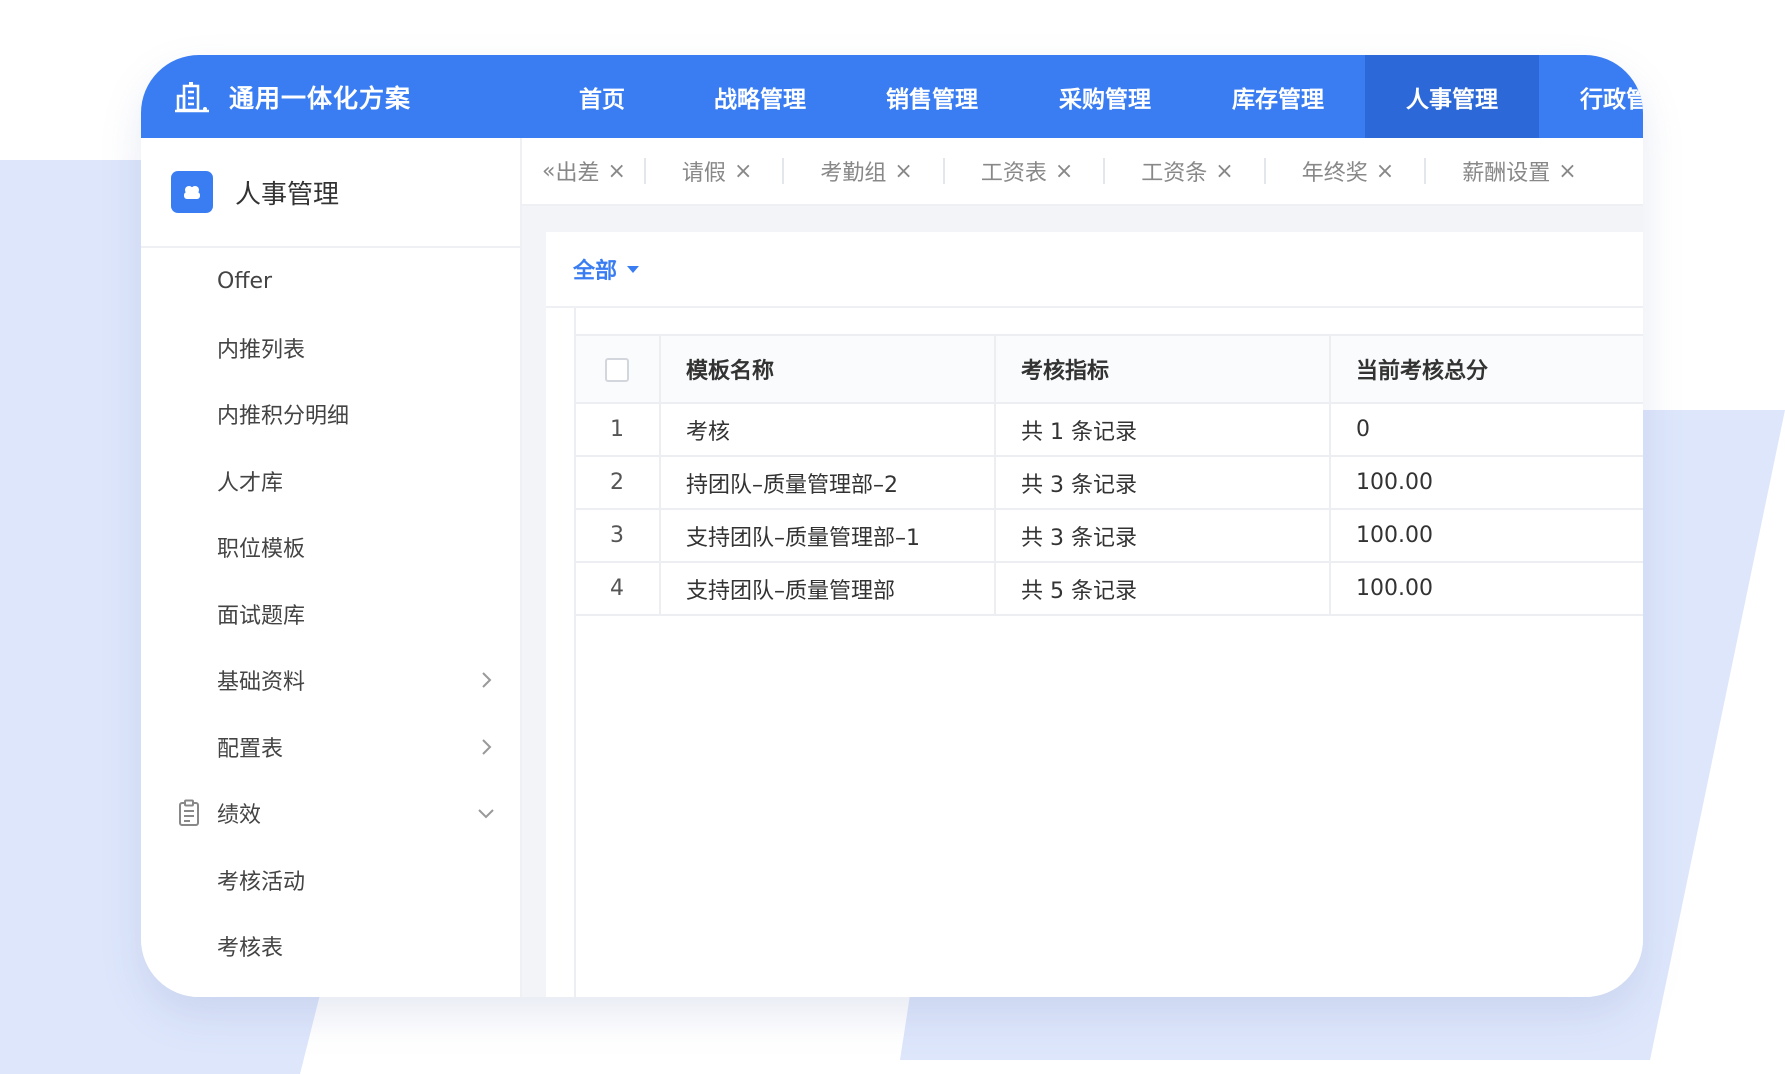 Image resolution: width=1785 pixels, height=1074 pixels. Describe the element at coordinates (595, 269) in the screenshot. I see `filter-dropdown-label: 全部` at that location.